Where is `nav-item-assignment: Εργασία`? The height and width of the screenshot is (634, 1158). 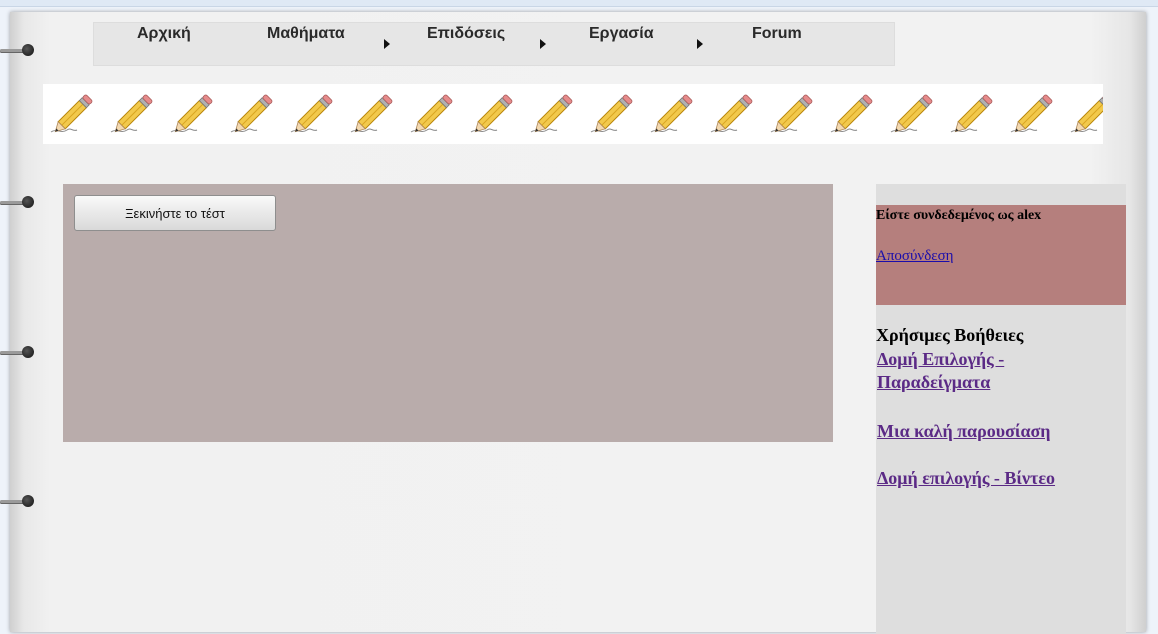 nav-item-assignment: Εργασία is located at coordinates (621, 34).